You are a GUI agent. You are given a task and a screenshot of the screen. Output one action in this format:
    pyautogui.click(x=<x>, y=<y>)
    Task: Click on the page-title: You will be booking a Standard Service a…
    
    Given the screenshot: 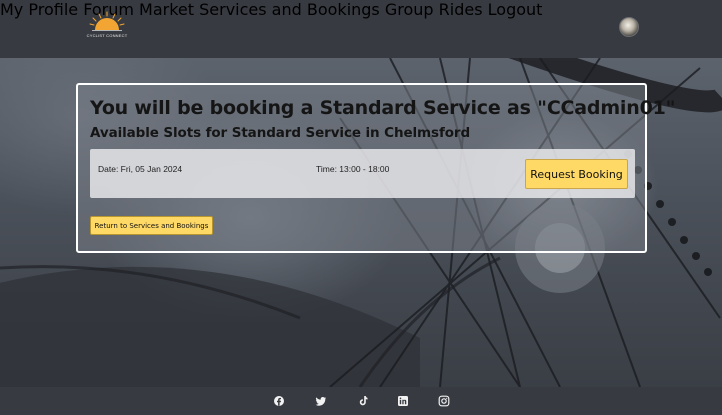 What is the action you would take?
    pyautogui.click(x=383, y=108)
    